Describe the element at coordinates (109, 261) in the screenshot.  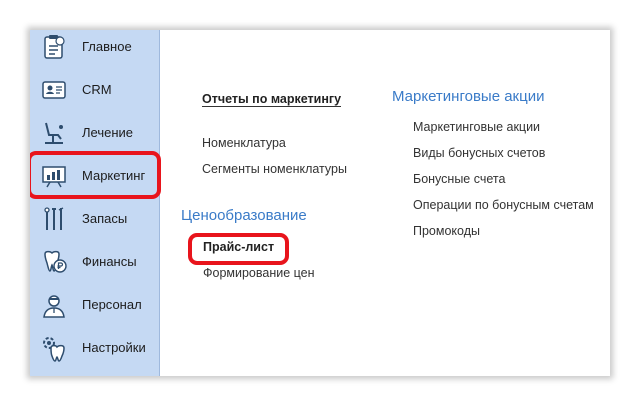
I see `sidebar-item-label: Финансы` at that location.